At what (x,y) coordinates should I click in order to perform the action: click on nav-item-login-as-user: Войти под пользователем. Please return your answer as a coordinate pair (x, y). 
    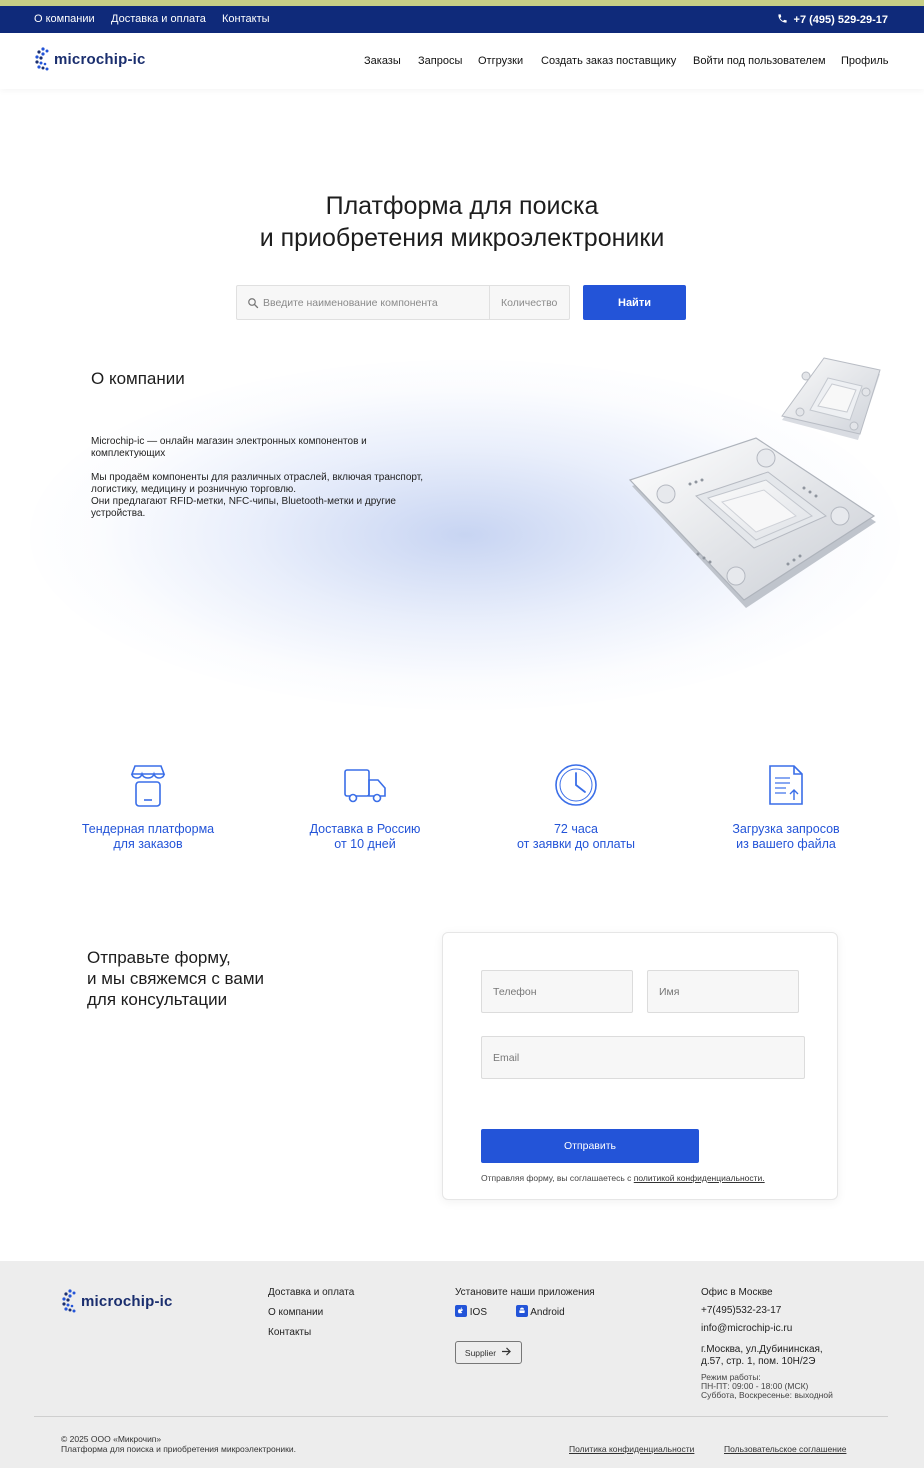
    Looking at the image, I should click on (759, 61).